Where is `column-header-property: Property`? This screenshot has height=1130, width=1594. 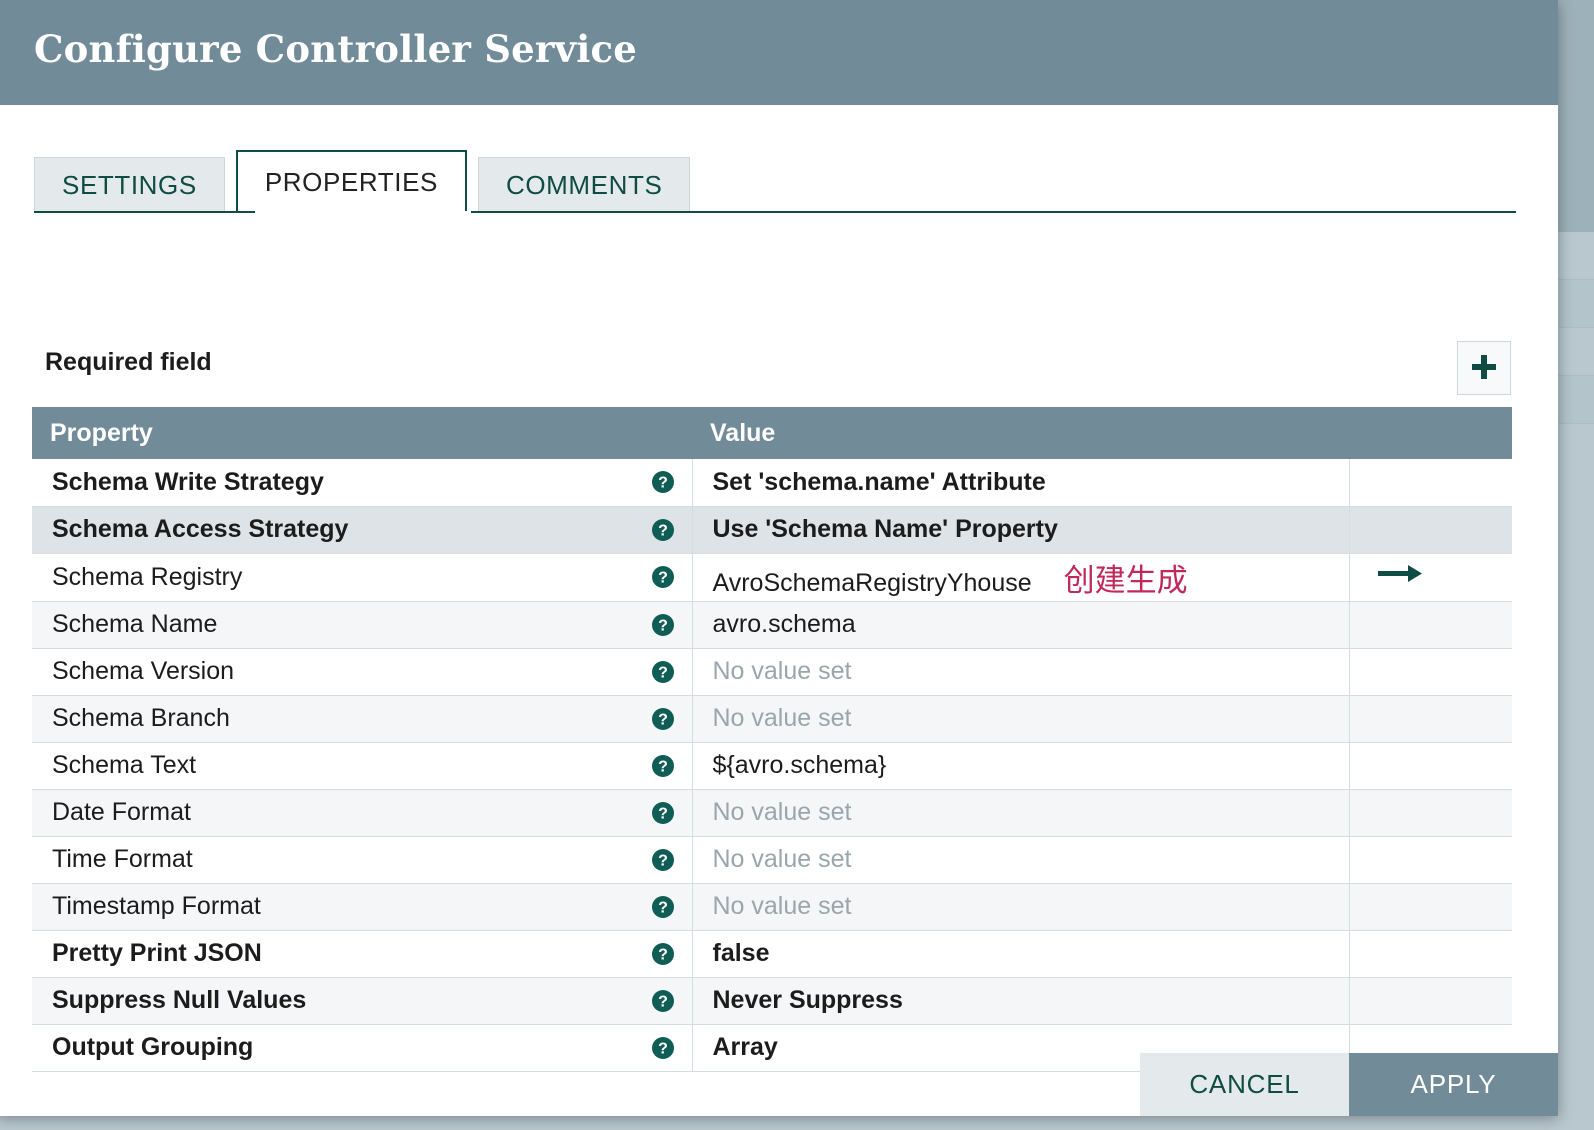 column-header-property: Property is located at coordinates (362, 433).